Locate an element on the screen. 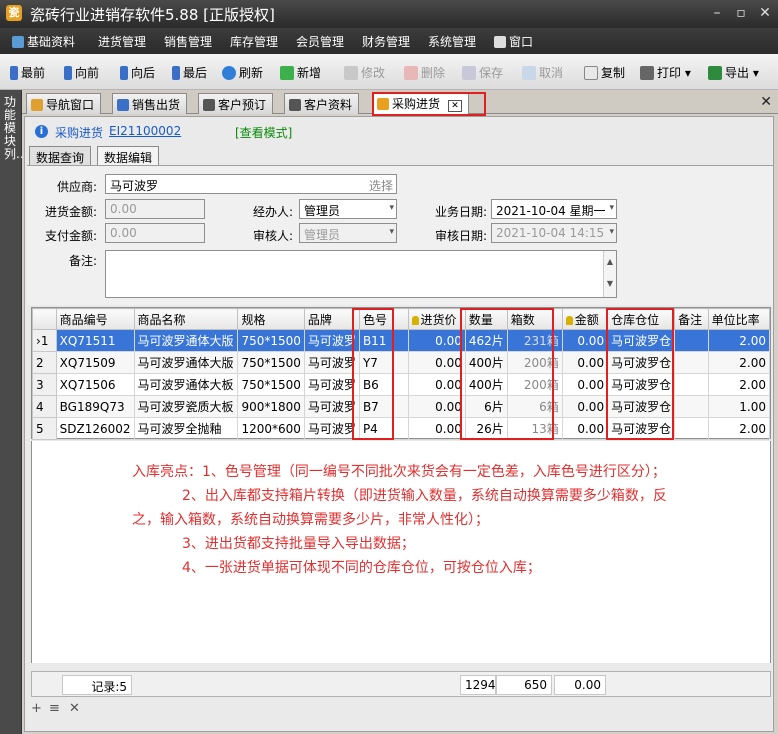 This screenshot has width=778, height=734. tab-sales-out: 销售出货 is located at coordinates (150, 103).